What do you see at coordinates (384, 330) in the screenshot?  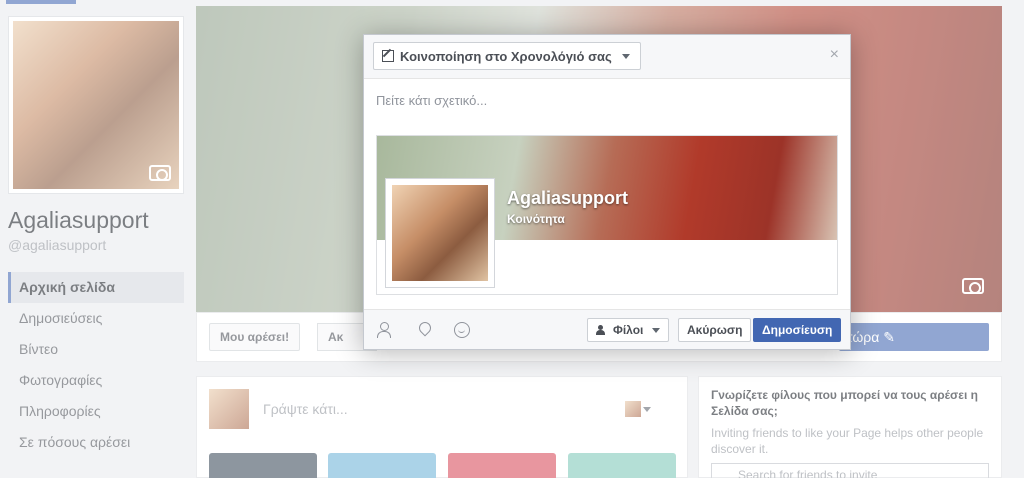 I see `tag-friends-icon` at bounding box center [384, 330].